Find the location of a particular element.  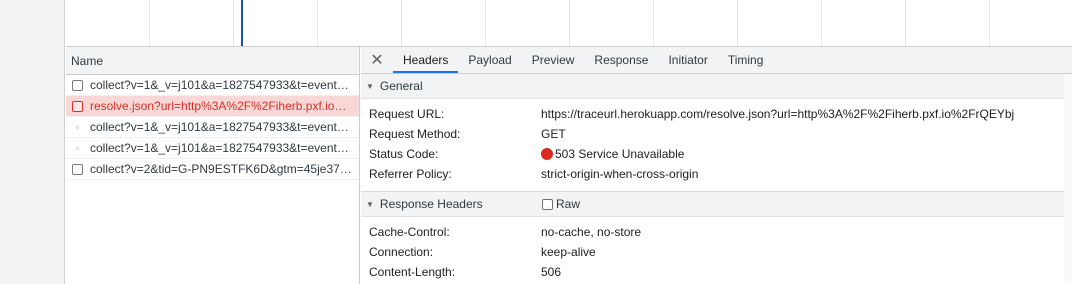

close-icon: ✕ is located at coordinates (377, 60).